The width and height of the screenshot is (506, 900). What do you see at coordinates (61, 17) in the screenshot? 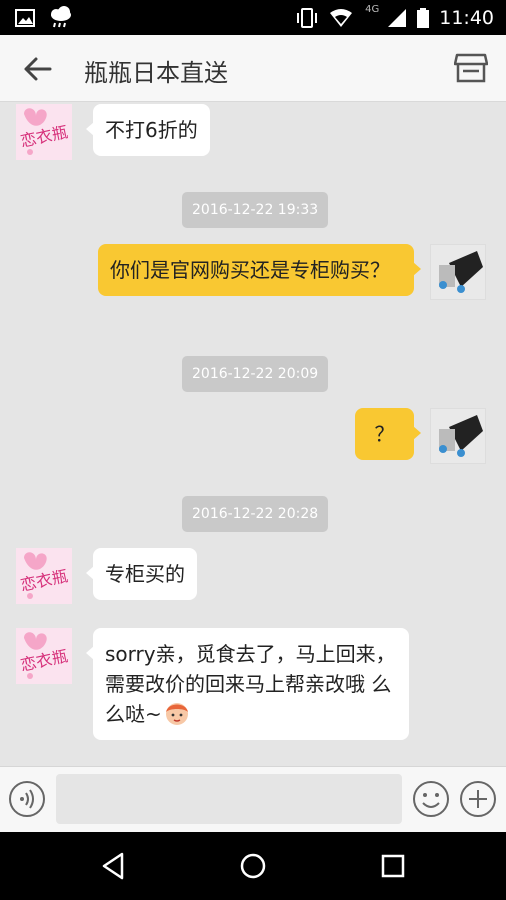
I see `weather-rain-icon` at bounding box center [61, 17].